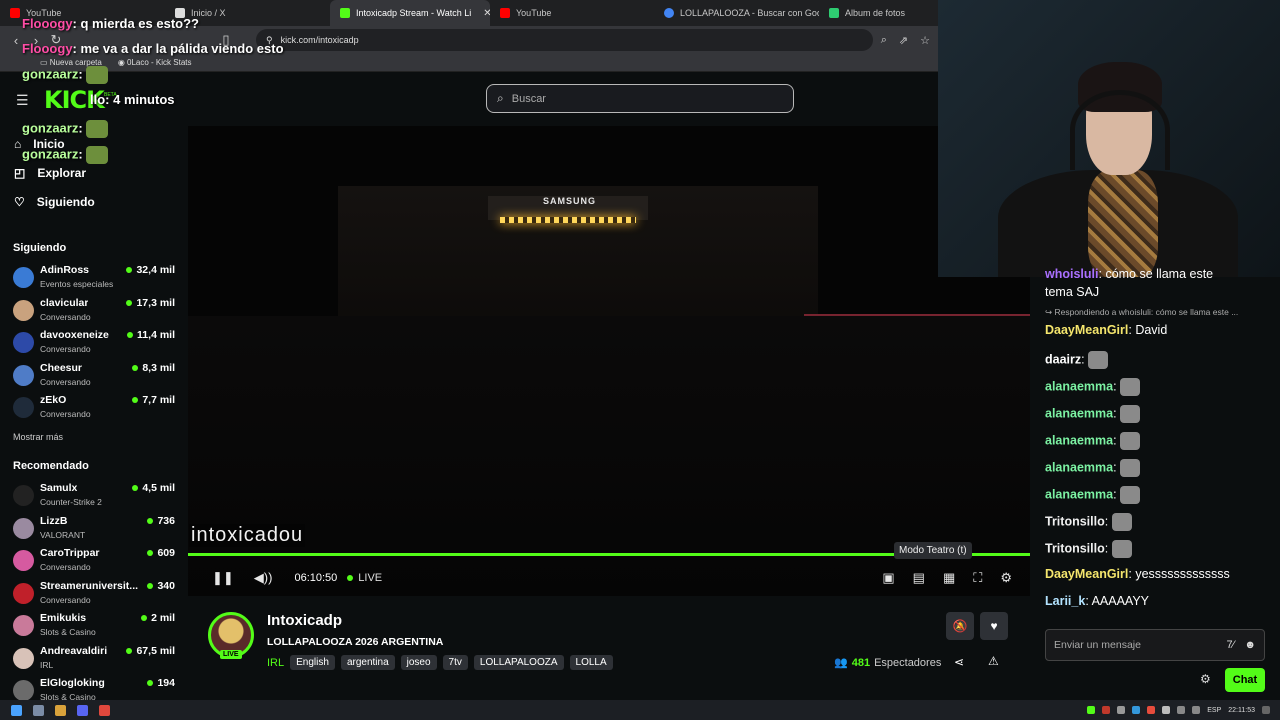 Image resolution: width=1280 pixels, height=720 pixels. What do you see at coordinates (1071, 274) in the screenshot?
I see `chat-username: whoisluli` at bounding box center [1071, 274].